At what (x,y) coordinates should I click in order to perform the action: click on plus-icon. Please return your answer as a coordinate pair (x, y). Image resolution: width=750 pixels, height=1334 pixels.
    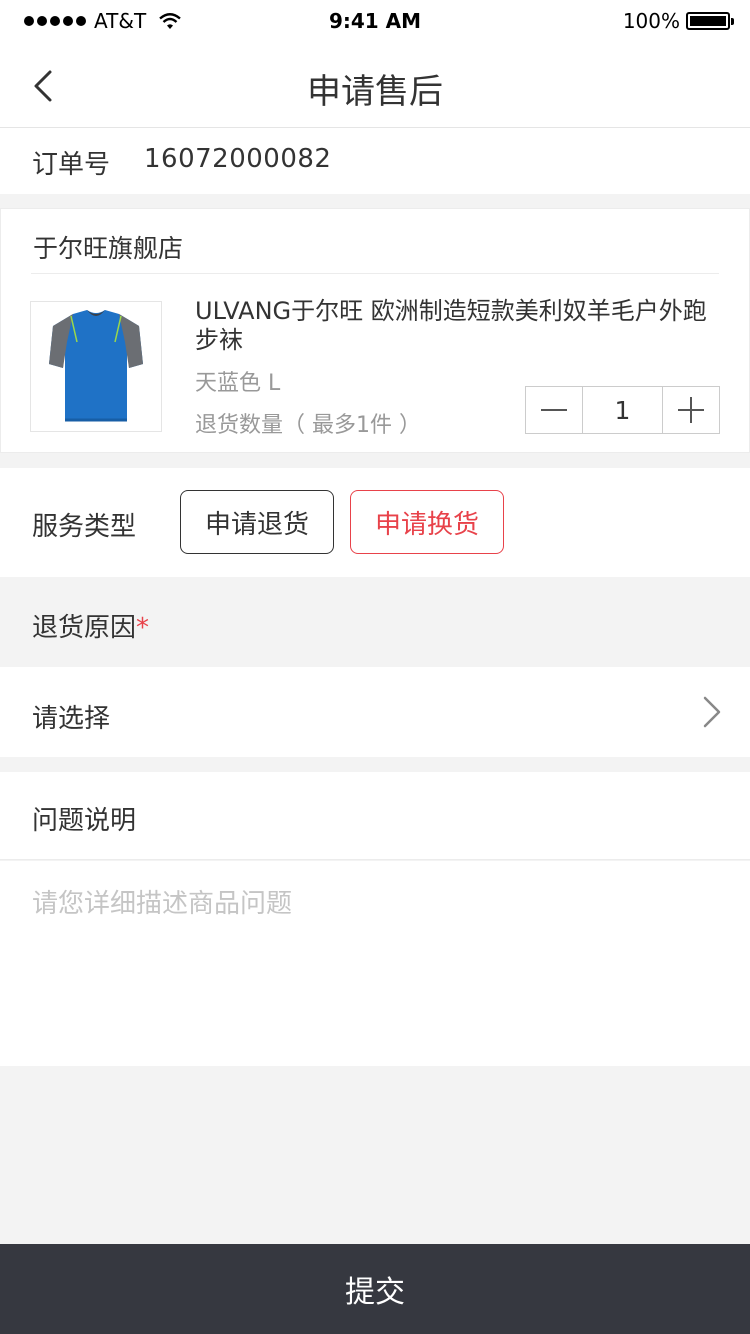
    Looking at the image, I should click on (691, 410).